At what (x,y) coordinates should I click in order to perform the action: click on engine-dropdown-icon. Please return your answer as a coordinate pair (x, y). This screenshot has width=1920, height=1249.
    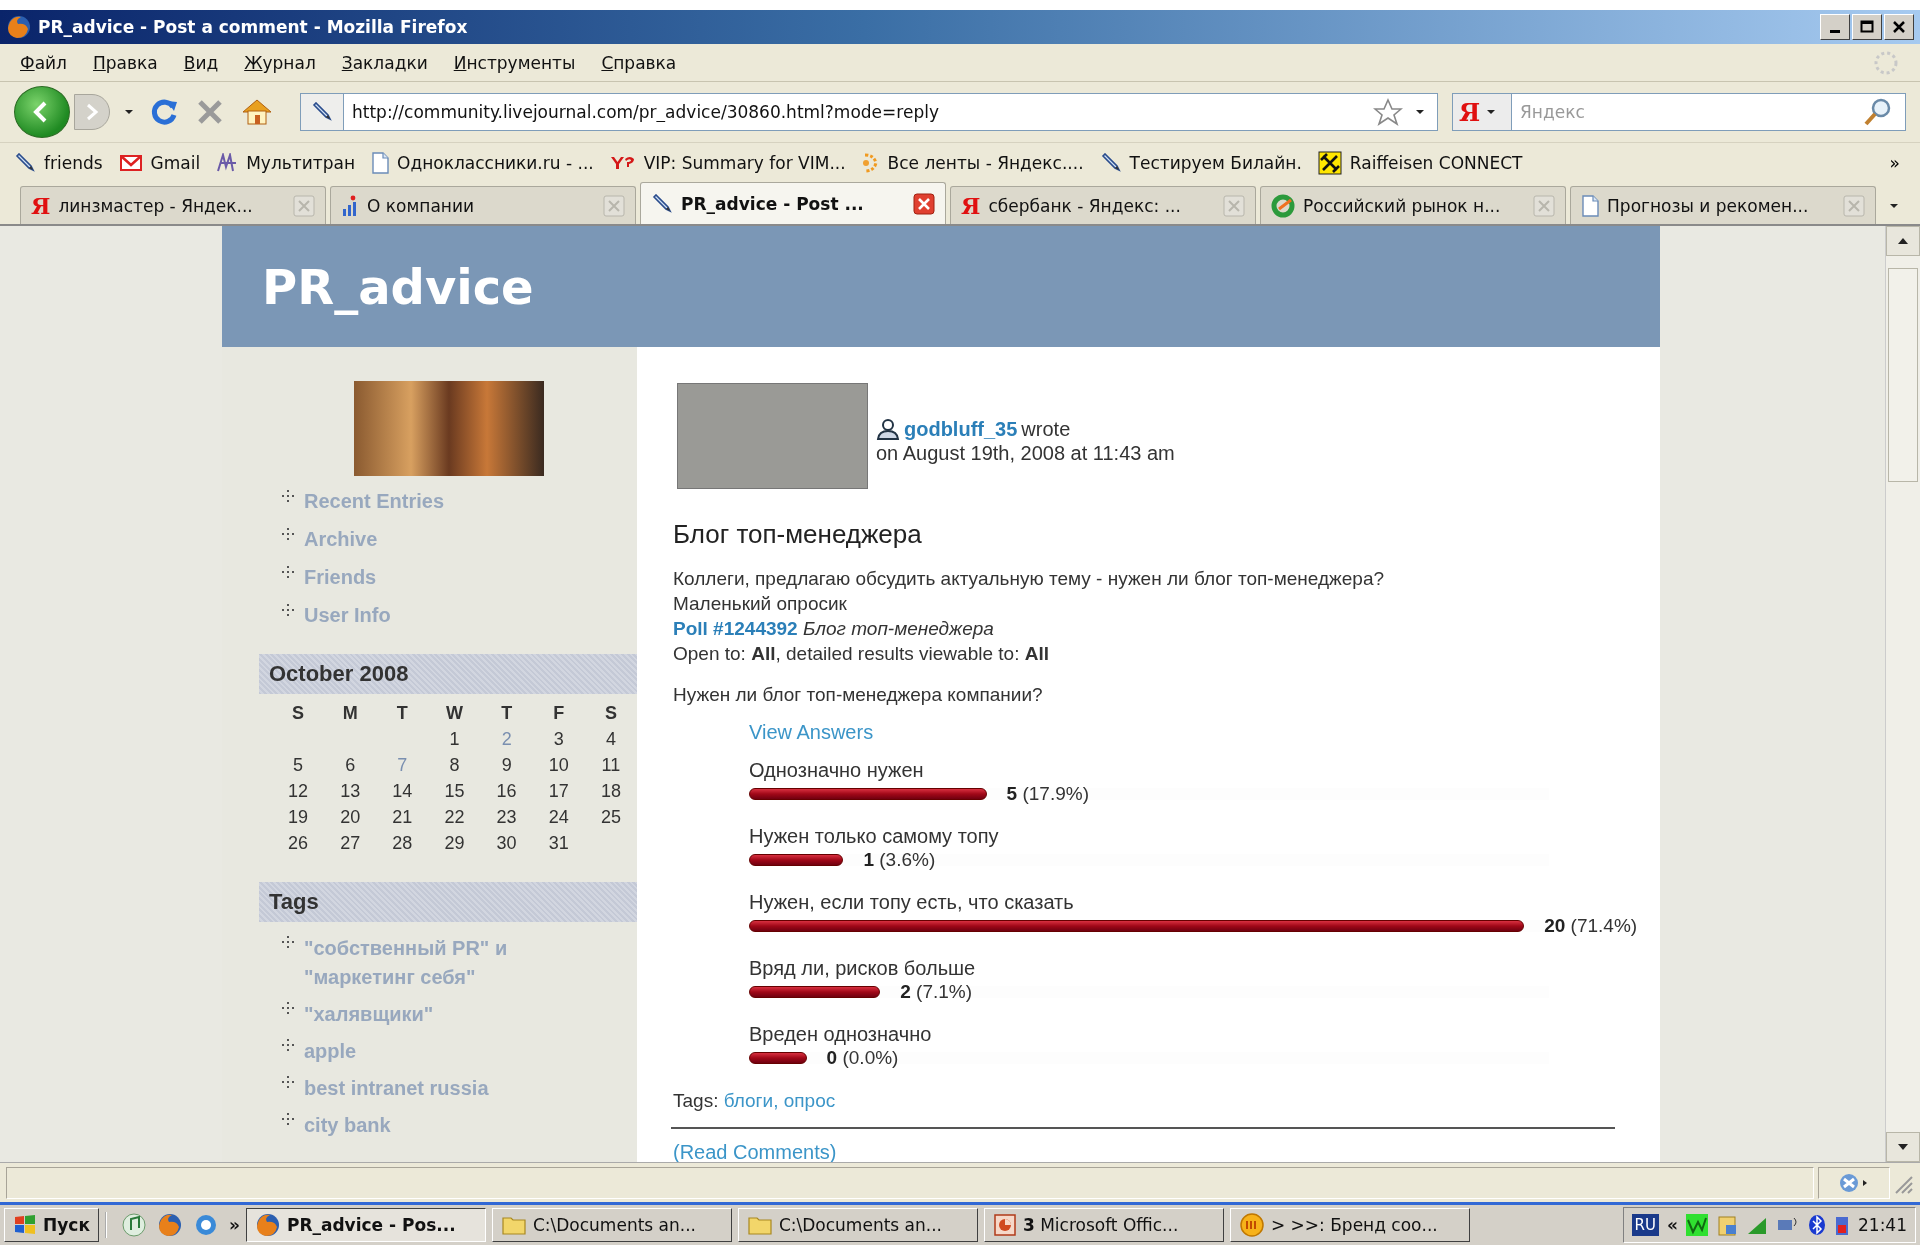
    Looking at the image, I should click on (1491, 112).